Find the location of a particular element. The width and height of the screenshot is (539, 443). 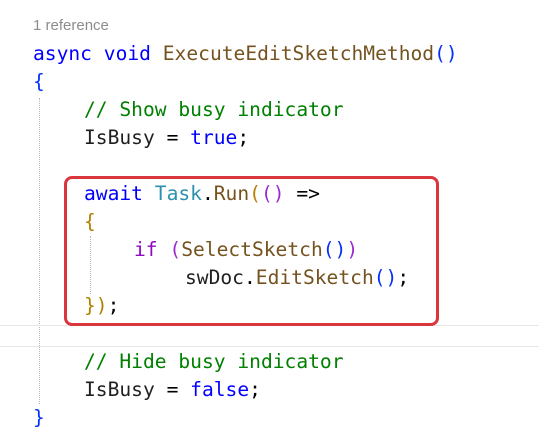

brace-close: } is located at coordinates (39, 417).